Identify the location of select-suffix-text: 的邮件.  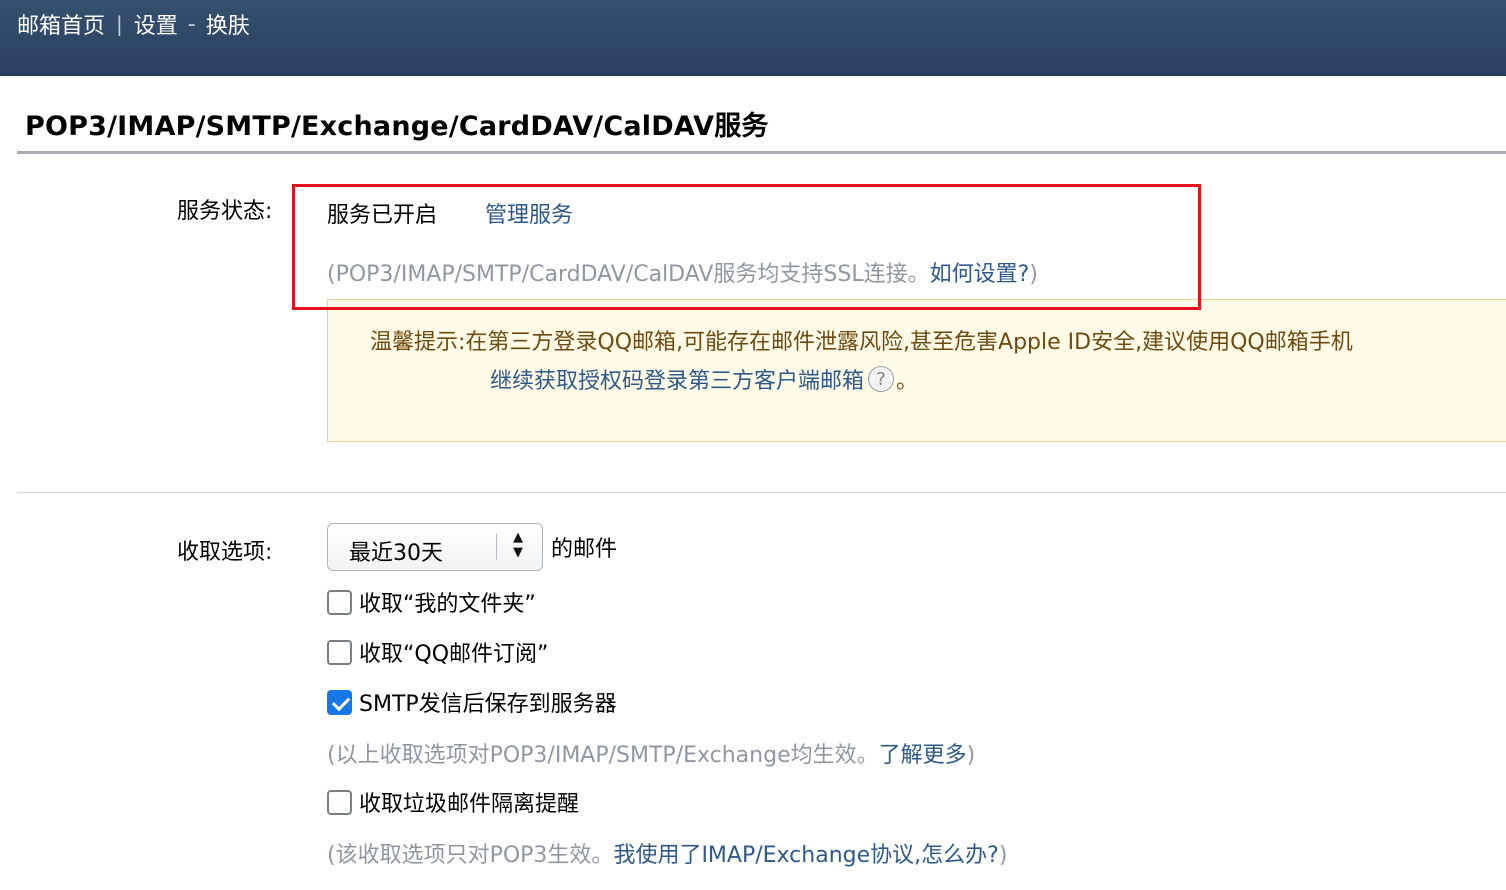
(584, 549).